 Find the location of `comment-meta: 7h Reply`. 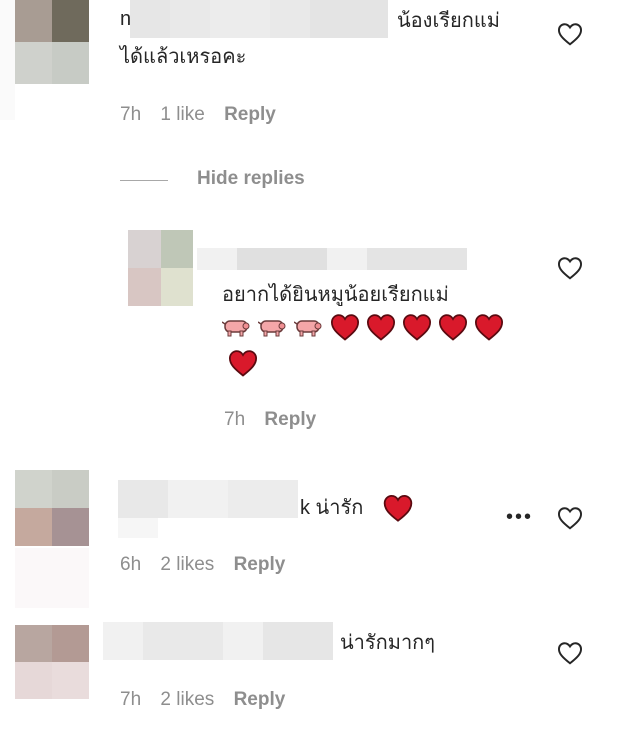

comment-meta: 7h Reply is located at coordinates (277, 420).